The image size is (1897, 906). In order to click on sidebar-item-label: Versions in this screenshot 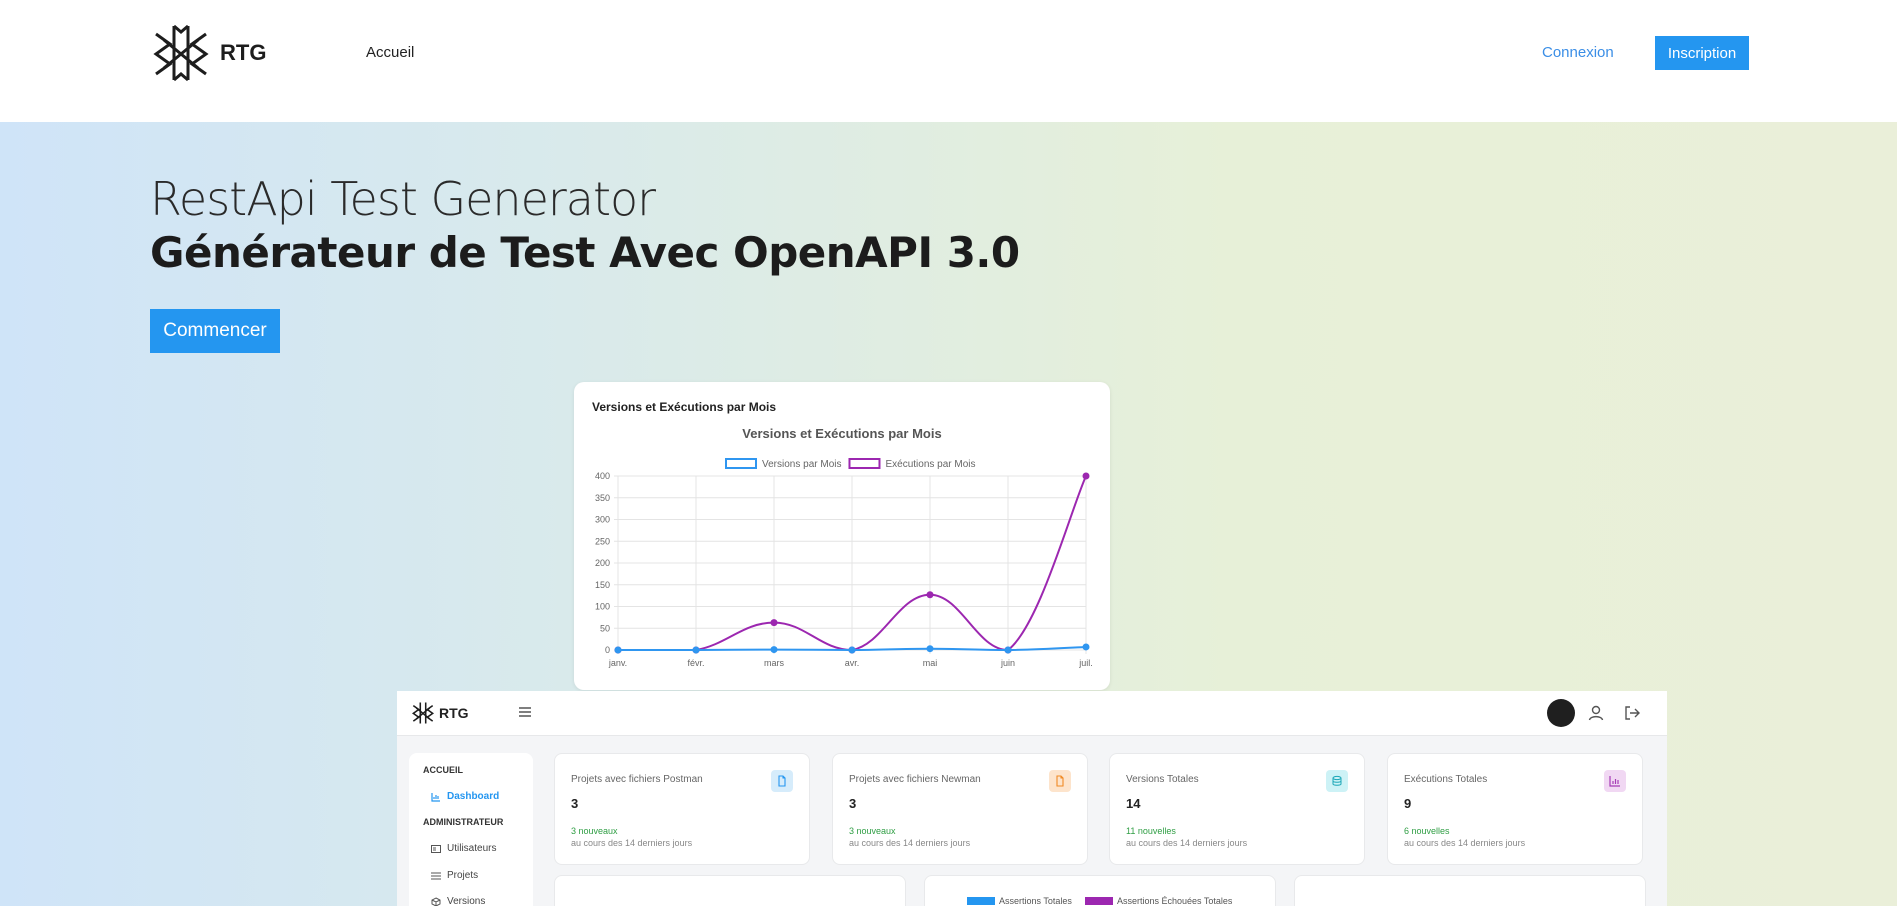, I will do `click(466, 901)`.